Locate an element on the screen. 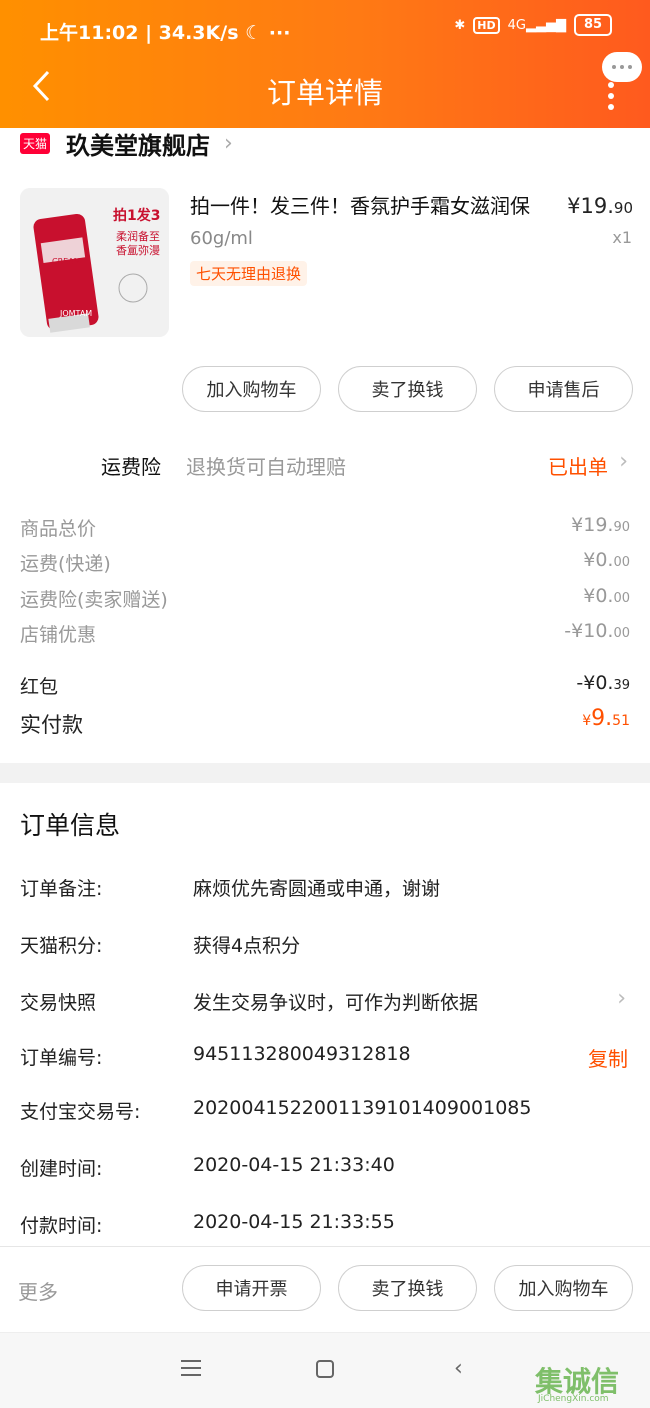 Image resolution: width=650 pixels, height=1408 pixels. order-info-heading: 订单信息 is located at coordinates (70, 825).